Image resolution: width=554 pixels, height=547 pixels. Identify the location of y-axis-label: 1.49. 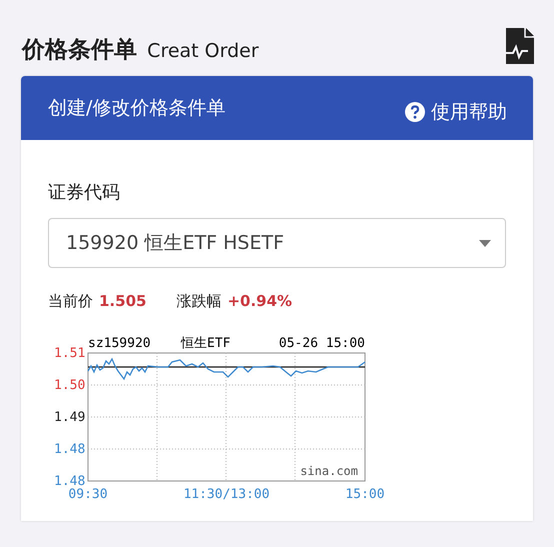
(70, 417).